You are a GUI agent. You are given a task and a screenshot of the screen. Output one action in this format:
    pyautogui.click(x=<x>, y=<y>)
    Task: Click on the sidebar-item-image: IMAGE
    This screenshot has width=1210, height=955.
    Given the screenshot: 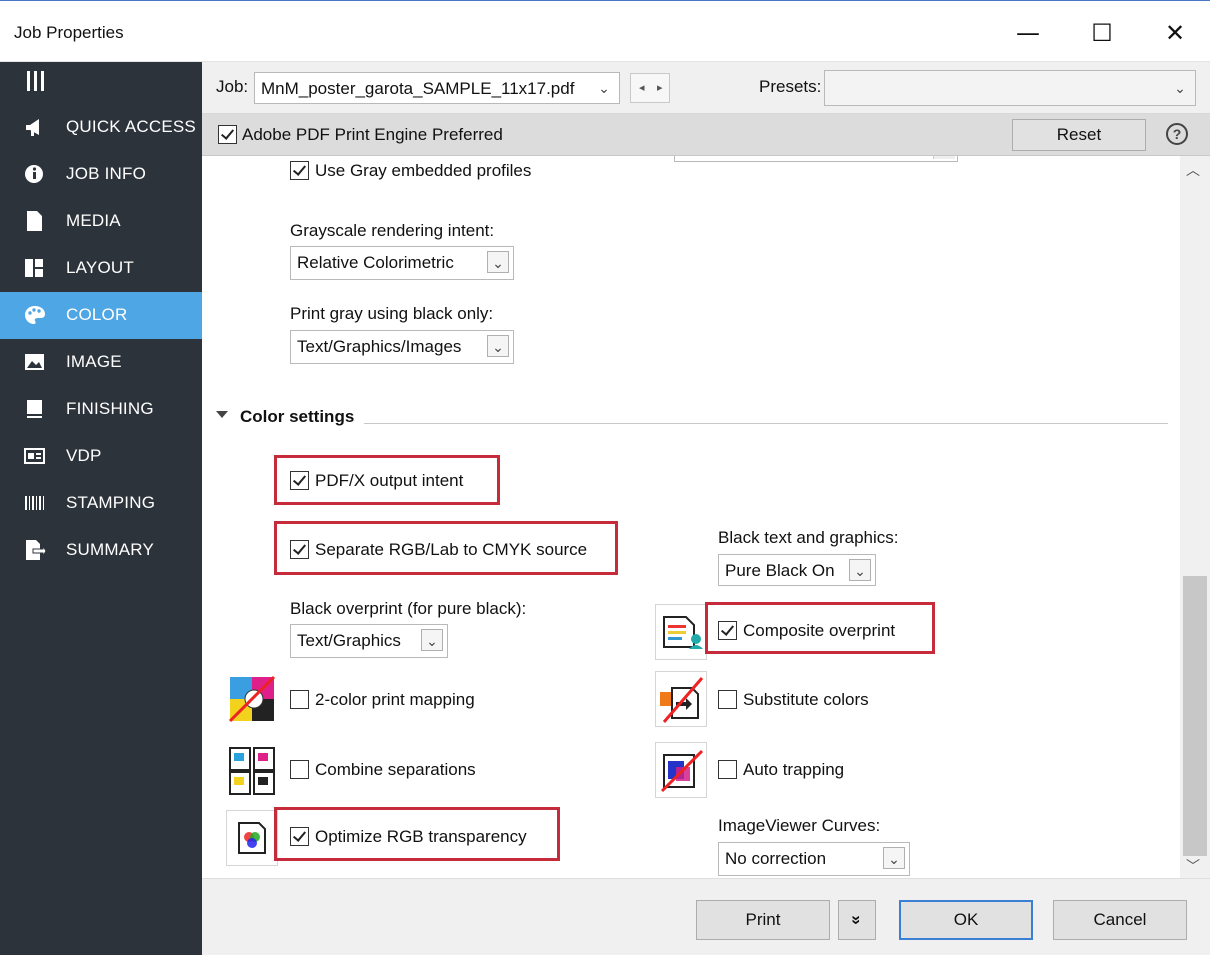 What is the action you would take?
    pyautogui.click(x=101, y=362)
    